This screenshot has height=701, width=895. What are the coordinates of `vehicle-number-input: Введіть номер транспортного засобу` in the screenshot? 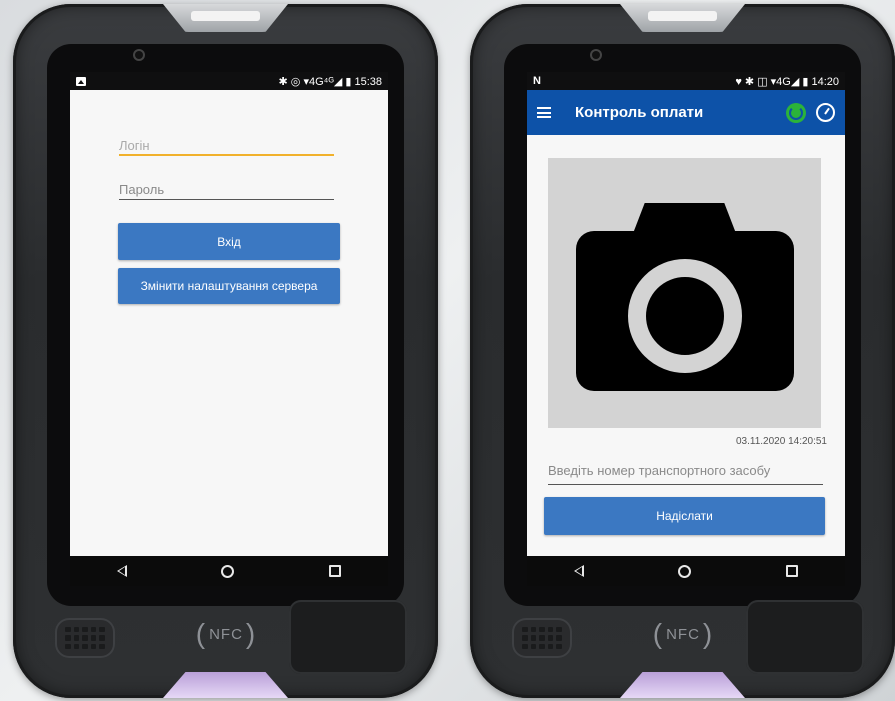 It's located at (685, 474).